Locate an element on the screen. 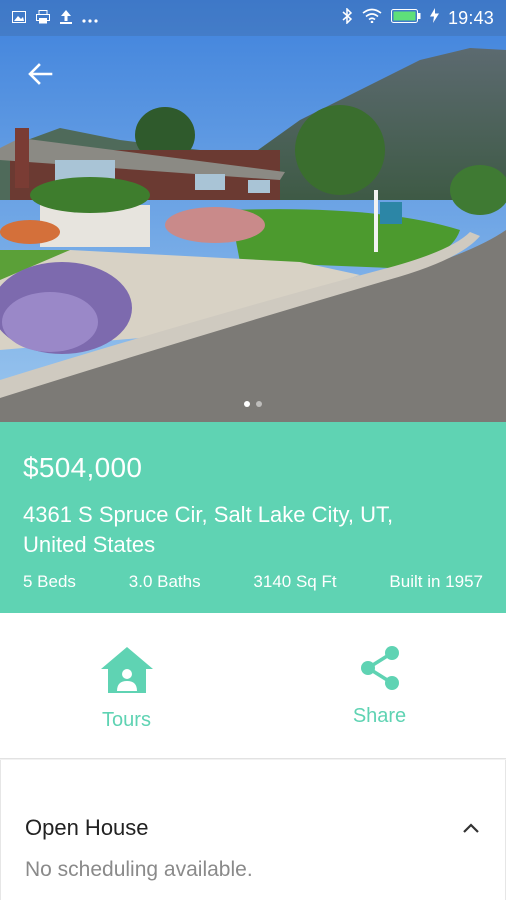 The width and height of the screenshot is (506, 900). status-bar: 19:43 is located at coordinates (253, 18).